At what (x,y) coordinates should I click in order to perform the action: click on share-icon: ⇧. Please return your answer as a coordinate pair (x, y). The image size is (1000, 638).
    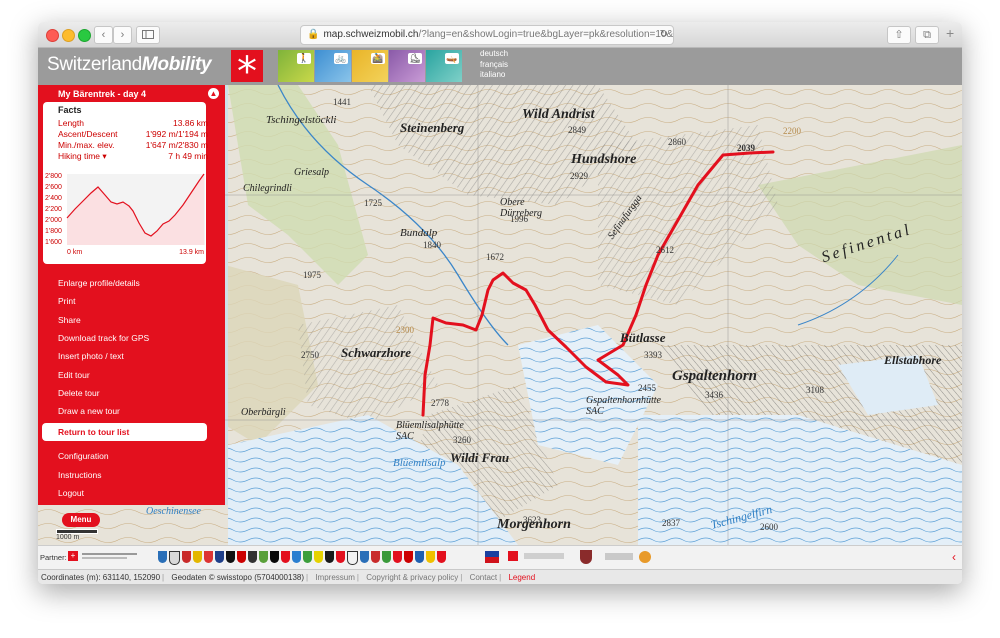
    Looking at the image, I should click on (899, 35).